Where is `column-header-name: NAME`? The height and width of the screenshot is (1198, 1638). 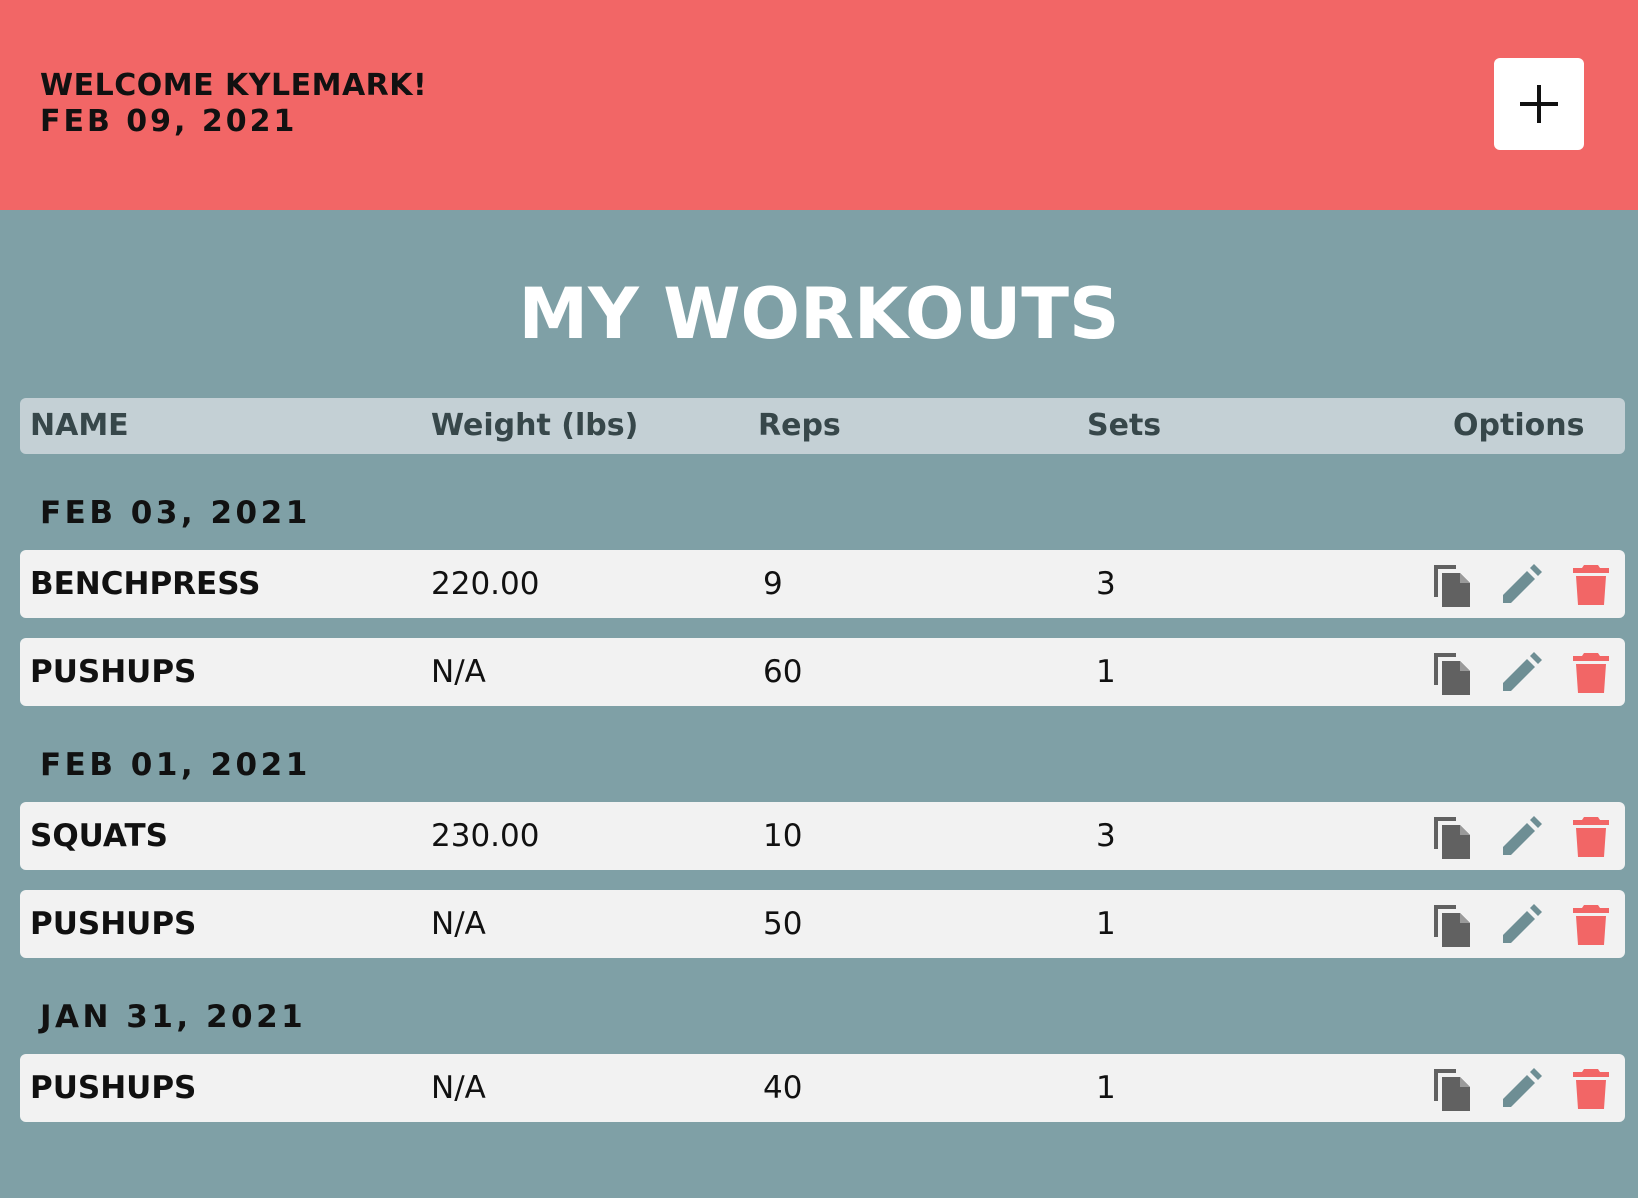 column-header-name: NAME is located at coordinates (79, 425).